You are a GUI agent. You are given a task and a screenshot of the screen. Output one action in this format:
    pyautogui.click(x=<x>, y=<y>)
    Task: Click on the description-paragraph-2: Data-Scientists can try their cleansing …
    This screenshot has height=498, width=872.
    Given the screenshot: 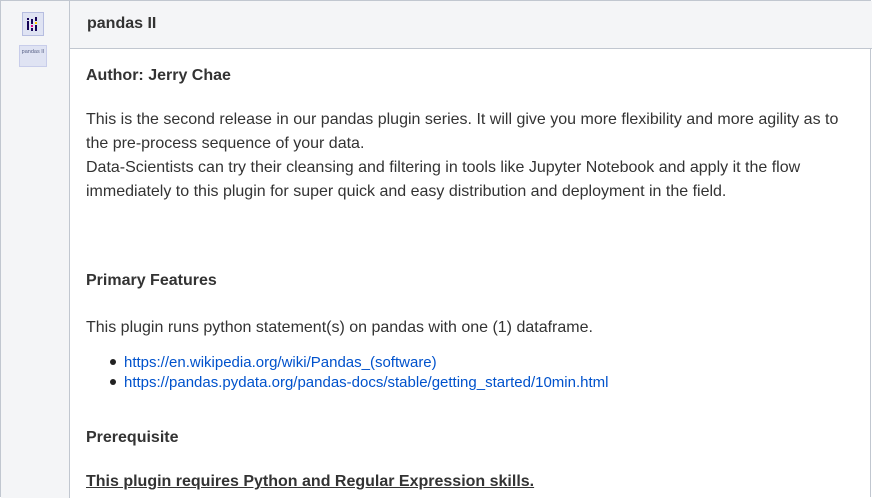 What is the action you would take?
    pyautogui.click(x=443, y=179)
    